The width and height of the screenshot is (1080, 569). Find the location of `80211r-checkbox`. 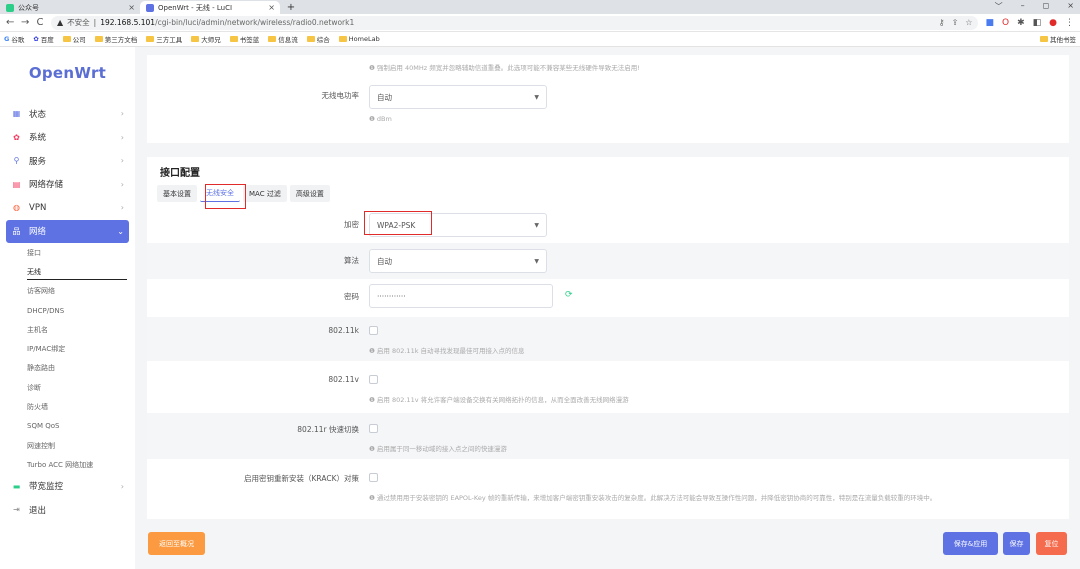

80211r-checkbox is located at coordinates (373, 428).